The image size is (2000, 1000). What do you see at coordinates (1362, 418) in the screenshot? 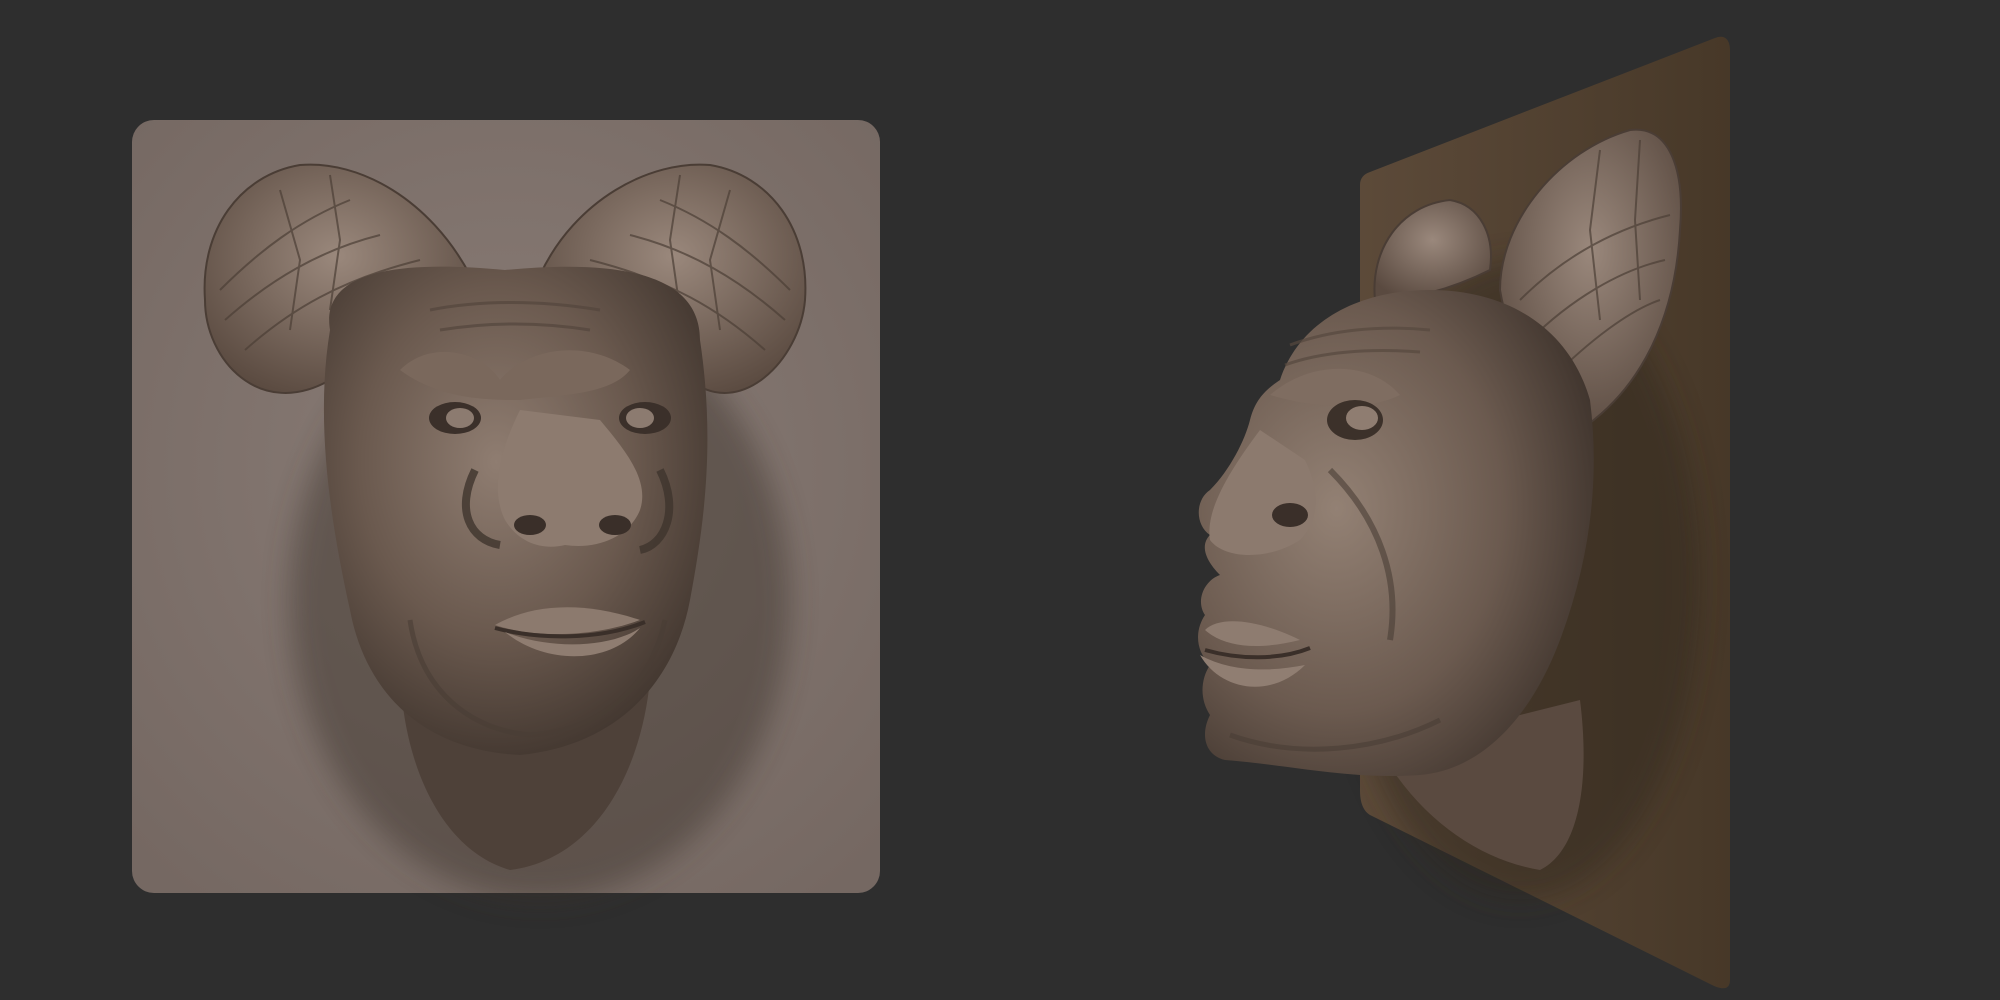
I see `side-eyeball` at bounding box center [1362, 418].